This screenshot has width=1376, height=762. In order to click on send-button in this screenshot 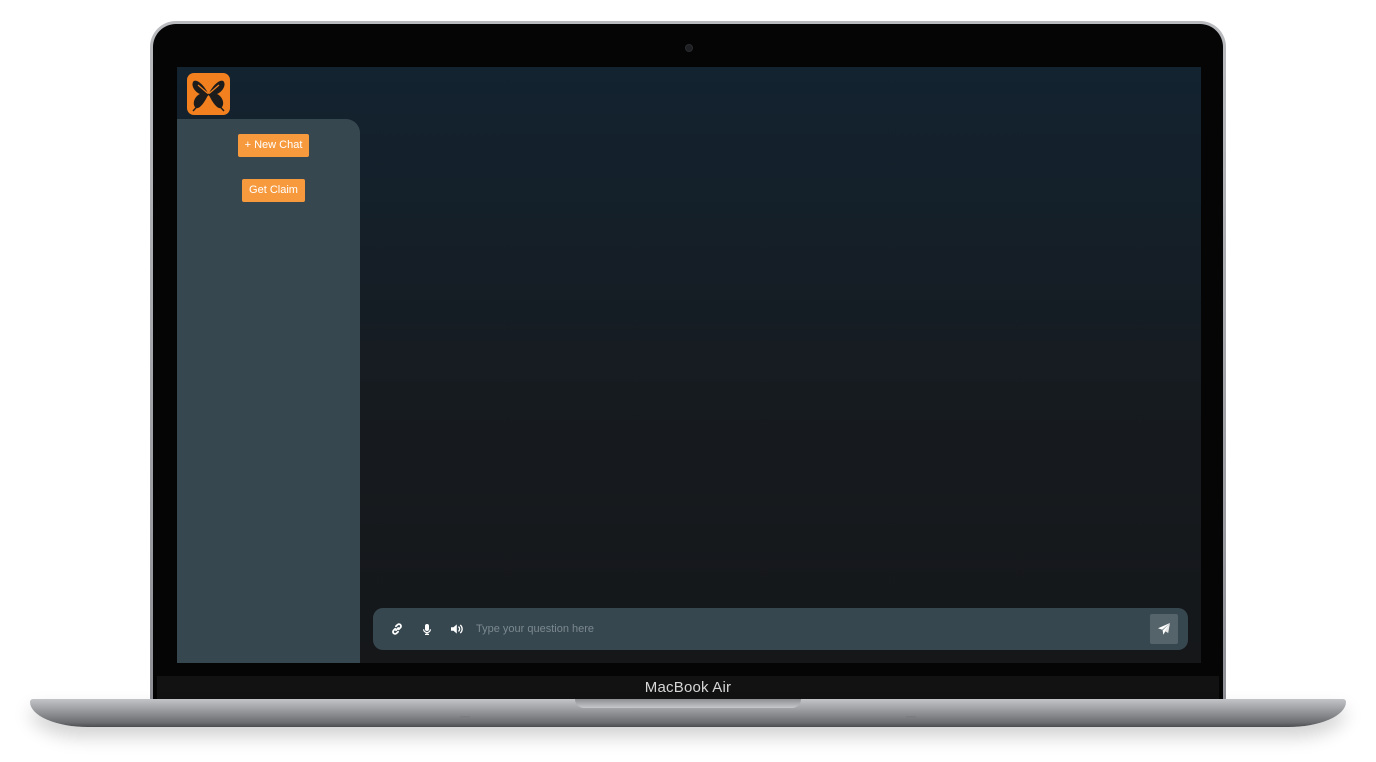, I will do `click(1164, 629)`.